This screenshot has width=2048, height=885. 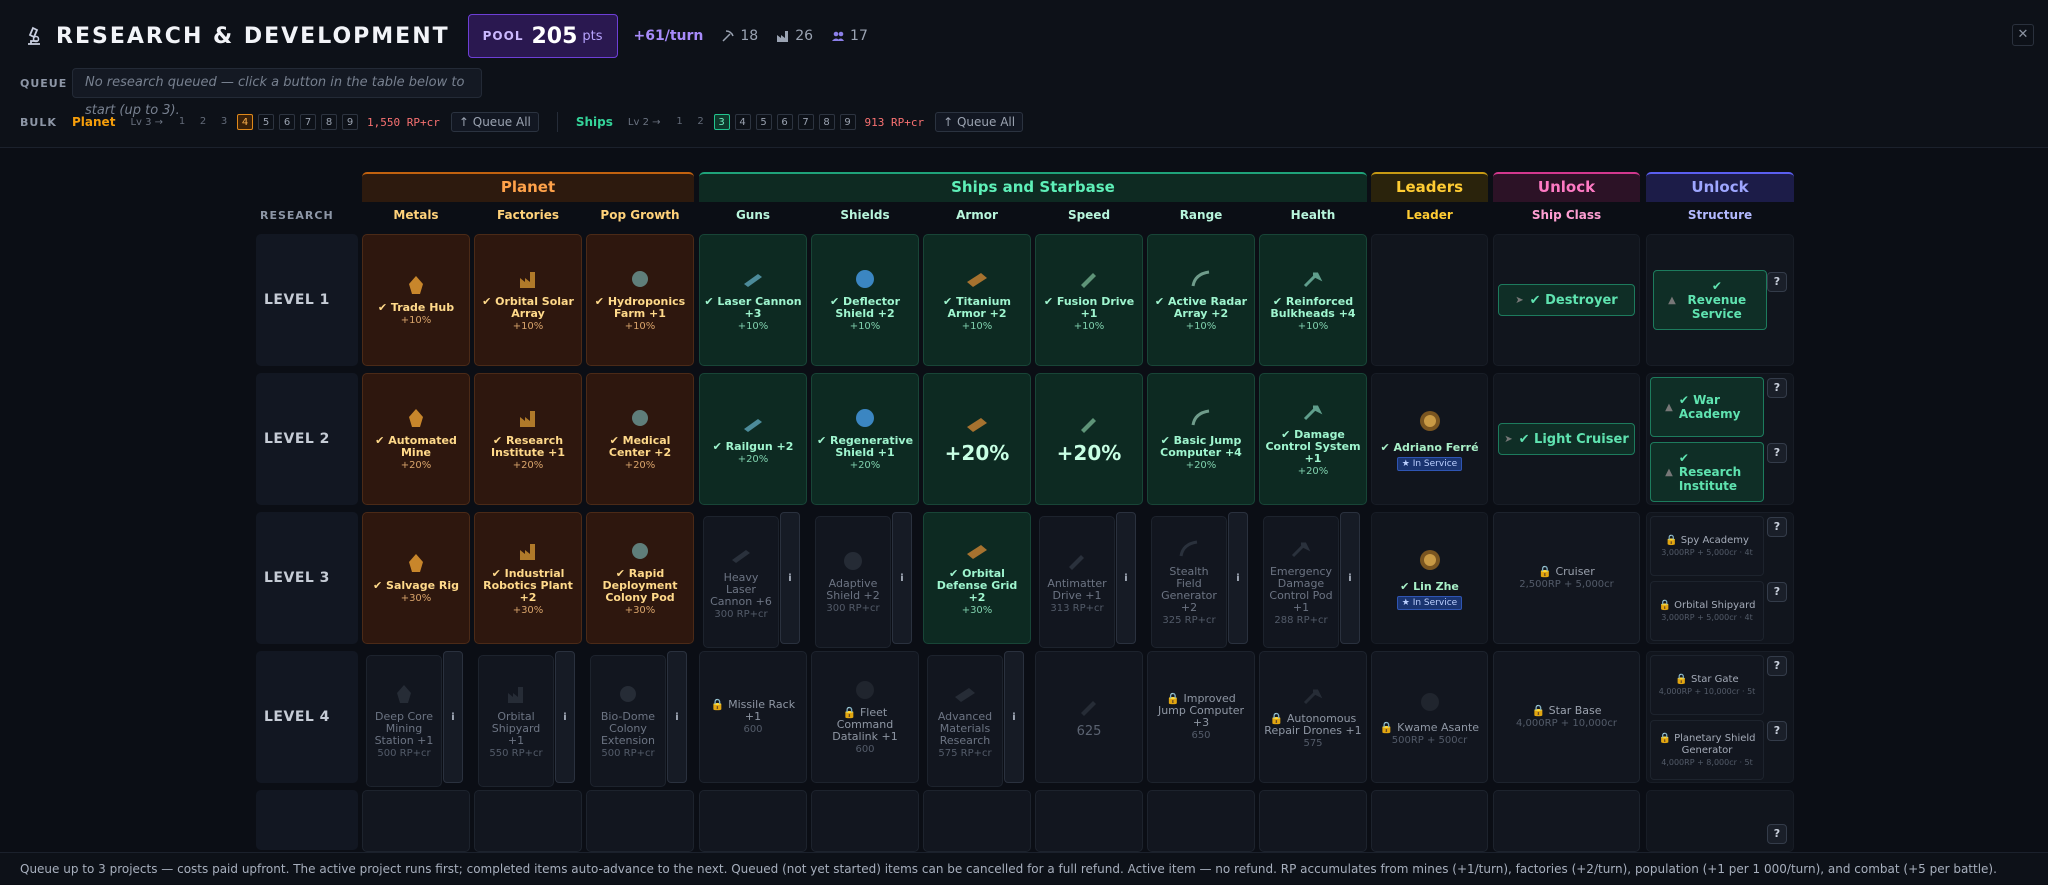 I want to click on tech-orbital-shipyard: Orbital Shipyard +1 550 RP+cr, so click(x=516, y=721).